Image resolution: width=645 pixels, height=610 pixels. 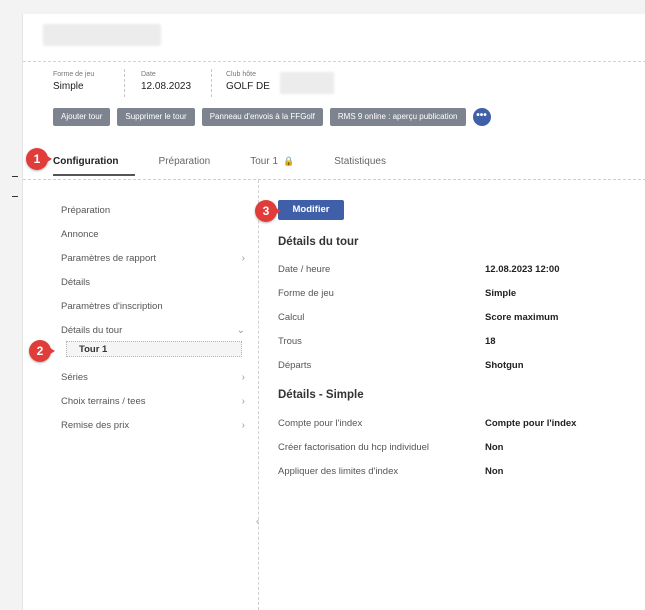 I want to click on delete-round-button: Supprimer le tour, so click(x=156, y=117).